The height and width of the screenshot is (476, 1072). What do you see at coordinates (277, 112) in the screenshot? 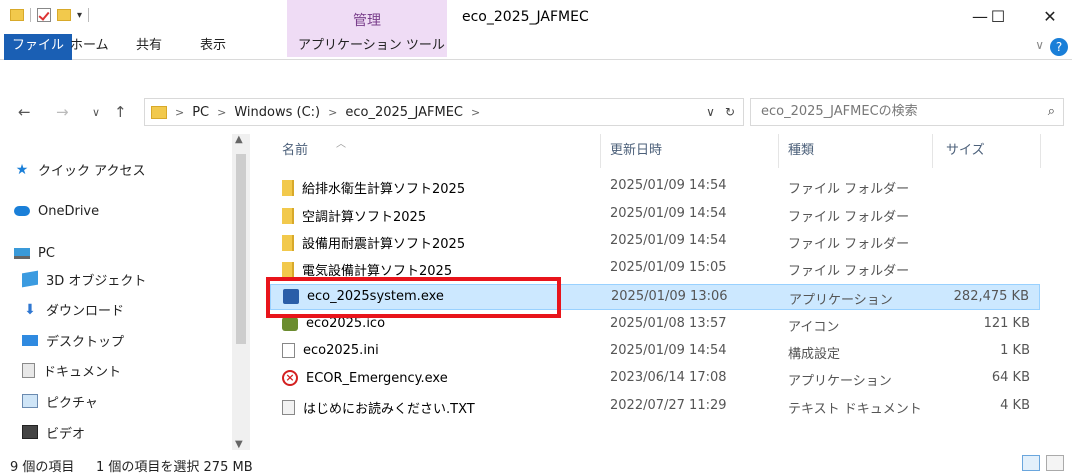
I see `breadcrumb-drive: Windows (C:)` at bounding box center [277, 112].